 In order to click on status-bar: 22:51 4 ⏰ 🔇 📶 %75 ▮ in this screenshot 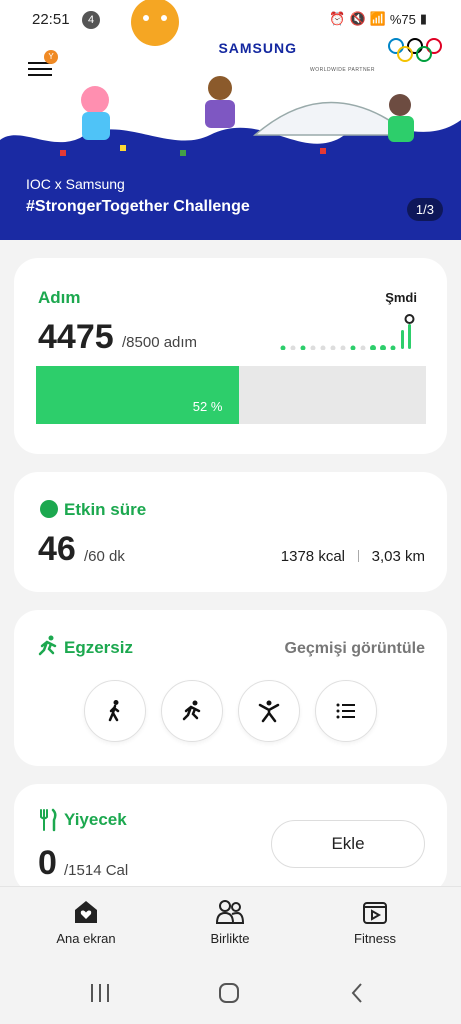, I will do `click(230, 21)`.